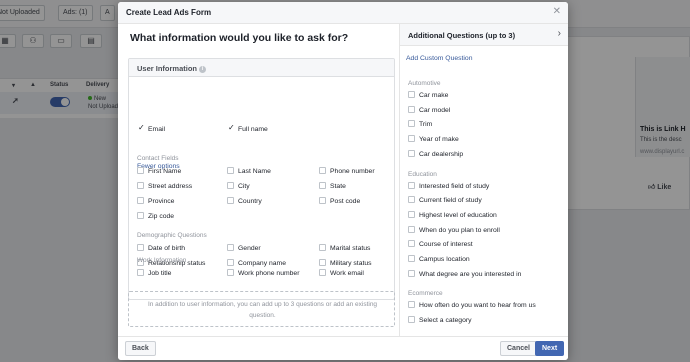 The height and width of the screenshot is (362, 690). Describe the element at coordinates (247, 128) in the screenshot. I see `checkbox-full-name: Full name` at that location.